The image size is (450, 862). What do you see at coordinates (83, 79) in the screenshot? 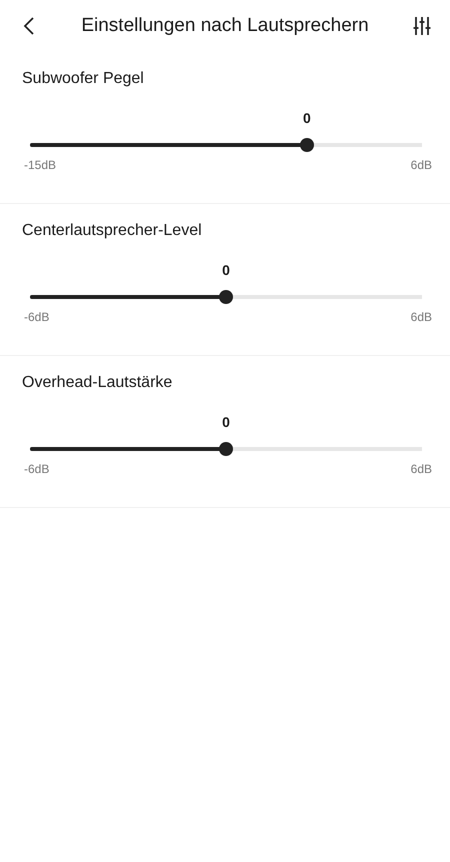
I see `slider-label: Subwoofer Pegel` at bounding box center [83, 79].